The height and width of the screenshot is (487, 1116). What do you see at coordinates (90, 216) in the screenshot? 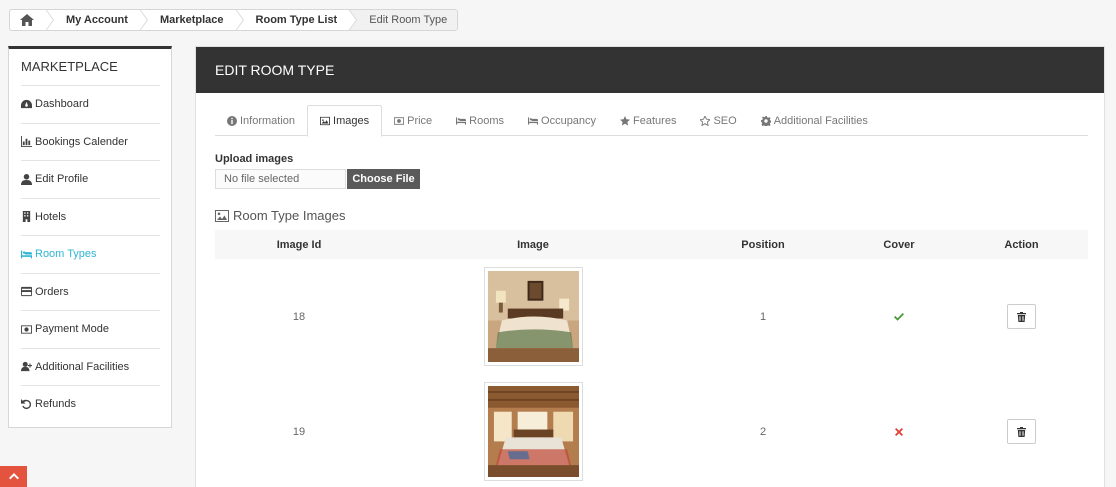
I see `sidebar-item-hotels: Hotels` at bounding box center [90, 216].